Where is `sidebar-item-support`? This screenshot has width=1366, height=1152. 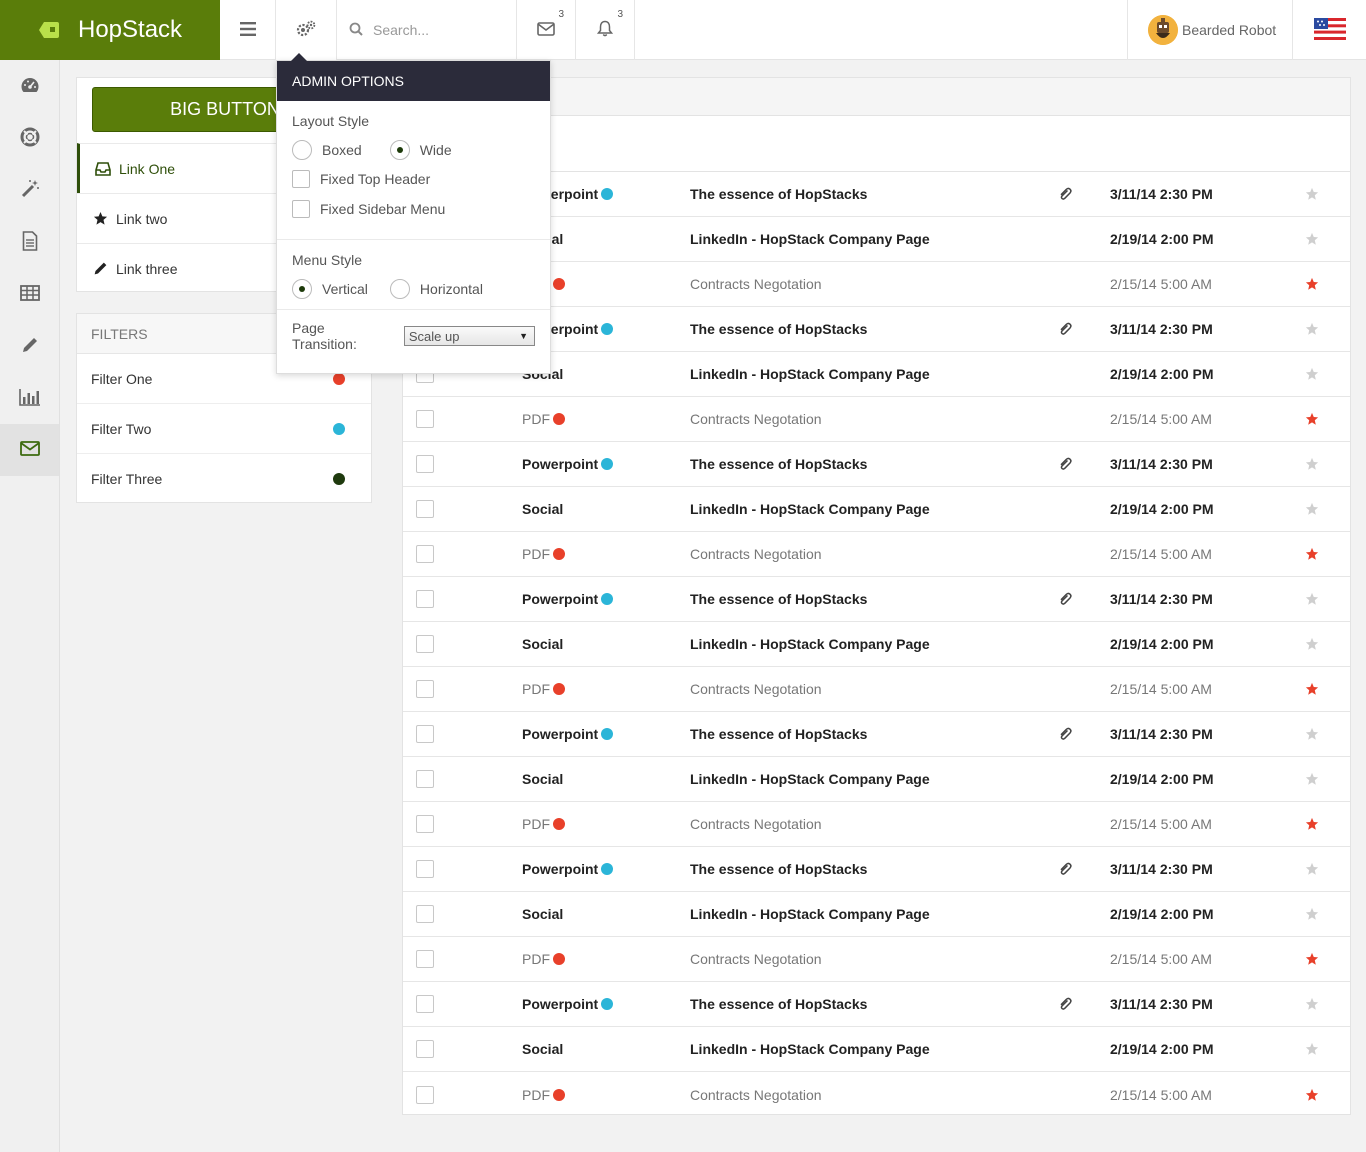 sidebar-item-support is located at coordinates (29, 138).